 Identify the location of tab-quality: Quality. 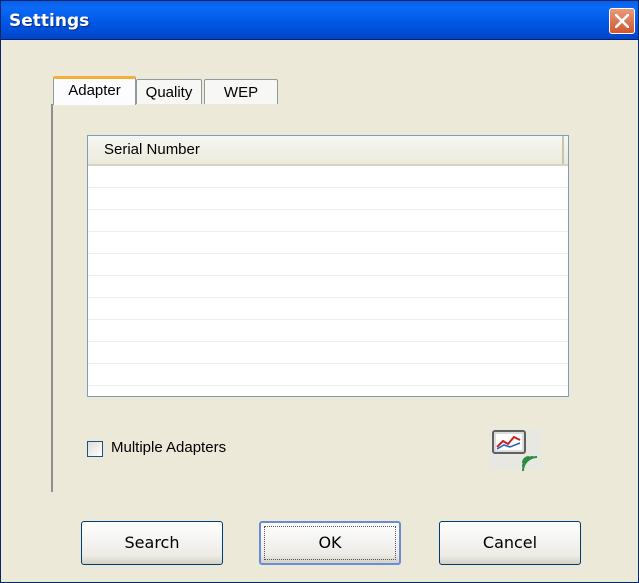
(169, 92).